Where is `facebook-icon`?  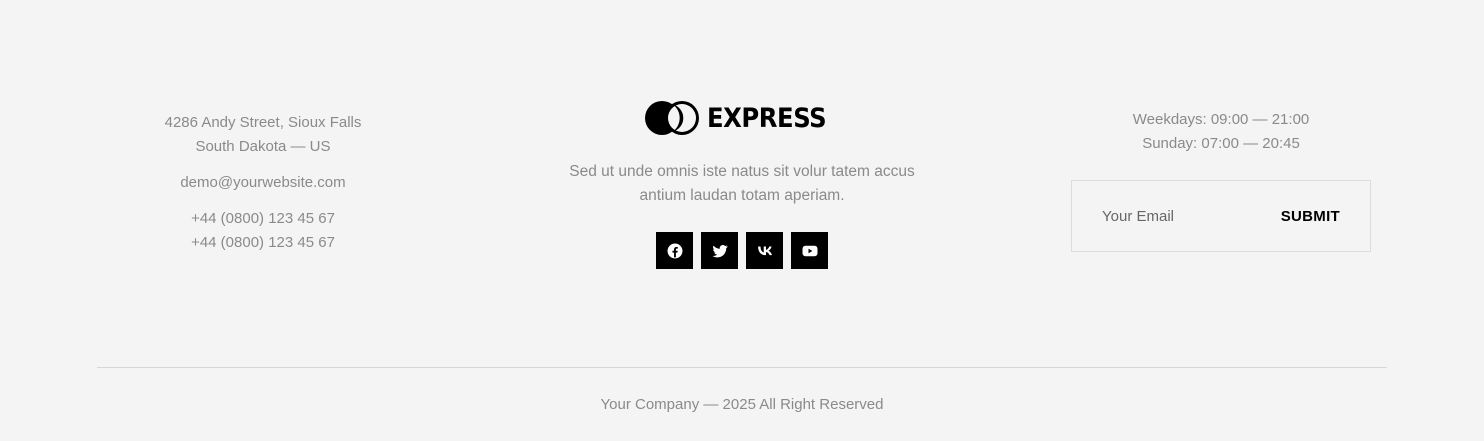 facebook-icon is located at coordinates (674, 250).